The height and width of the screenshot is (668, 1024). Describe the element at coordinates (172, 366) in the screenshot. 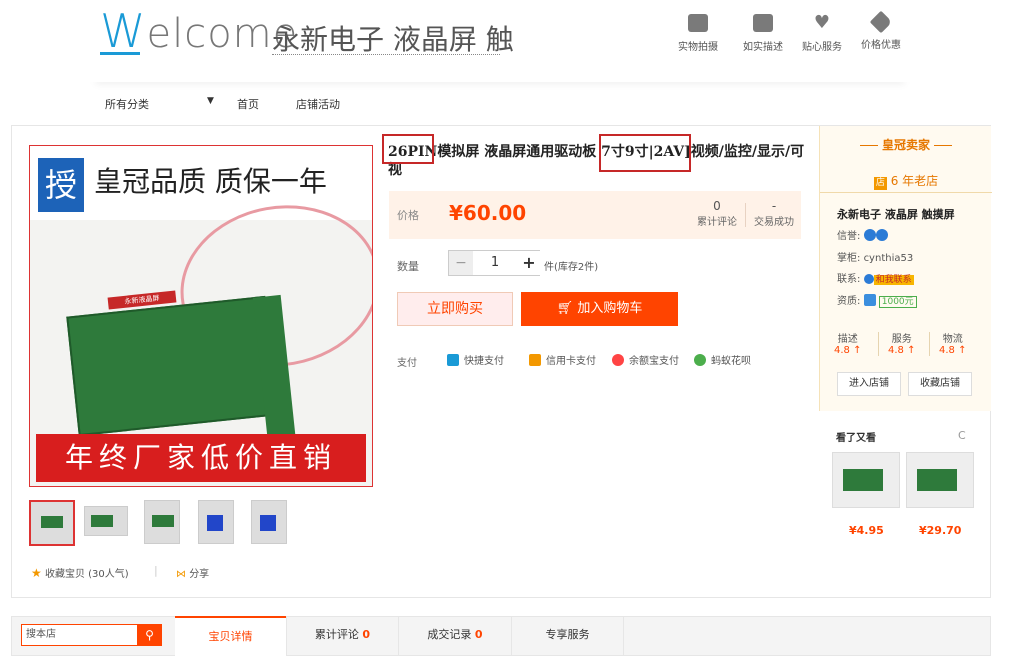

I see `driver-board` at that location.